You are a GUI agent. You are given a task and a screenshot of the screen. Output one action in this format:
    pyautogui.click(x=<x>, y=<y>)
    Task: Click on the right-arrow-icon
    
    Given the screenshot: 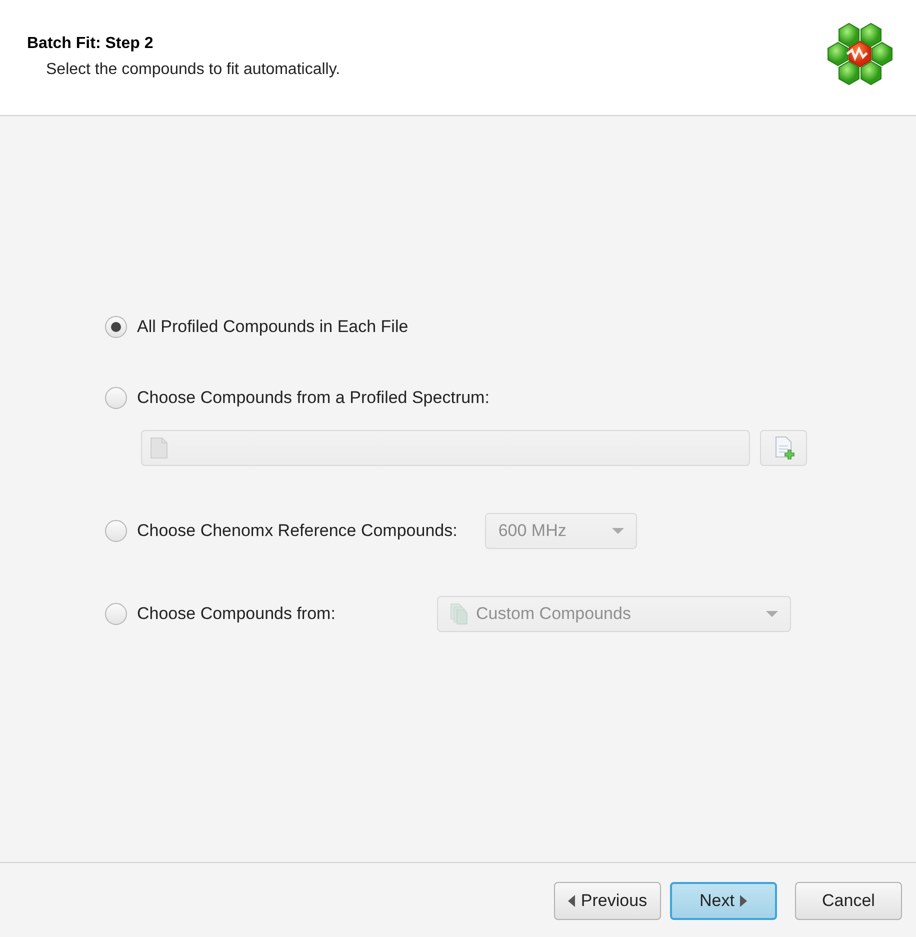 What is the action you would take?
    pyautogui.click(x=744, y=901)
    